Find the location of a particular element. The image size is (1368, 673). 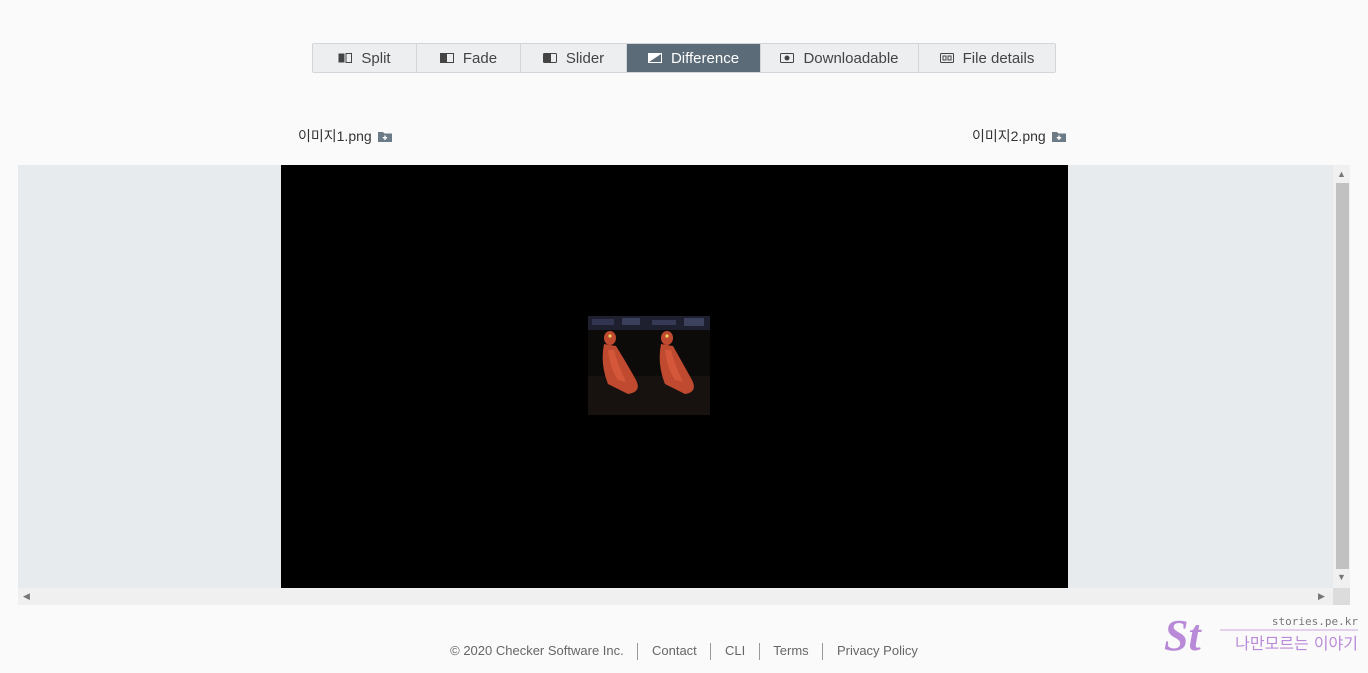

tab-downloadable: Downloadable is located at coordinates (840, 58).